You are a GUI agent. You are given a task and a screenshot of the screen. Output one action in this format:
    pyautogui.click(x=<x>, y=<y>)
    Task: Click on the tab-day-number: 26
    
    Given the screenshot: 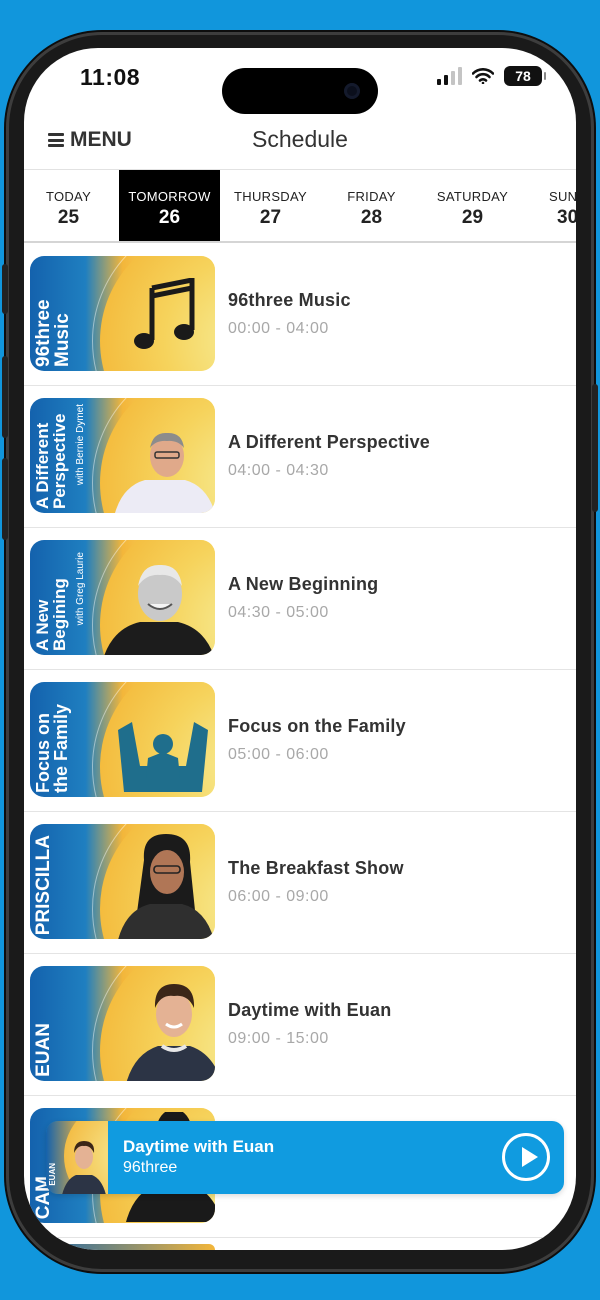 What is the action you would take?
    pyautogui.click(x=169, y=217)
    